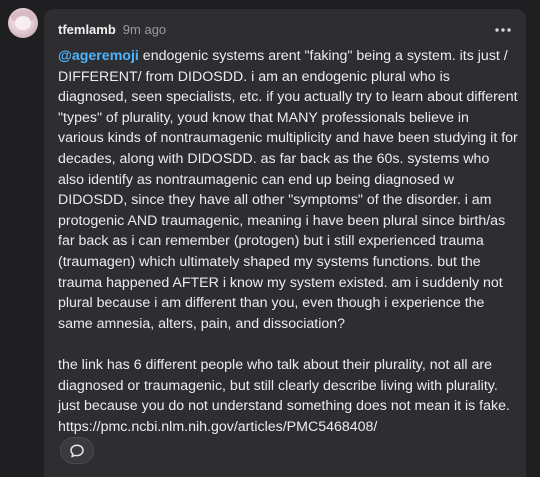  Describe the element at coordinates (87, 29) in the screenshot. I see `username: tfemlamb` at that location.